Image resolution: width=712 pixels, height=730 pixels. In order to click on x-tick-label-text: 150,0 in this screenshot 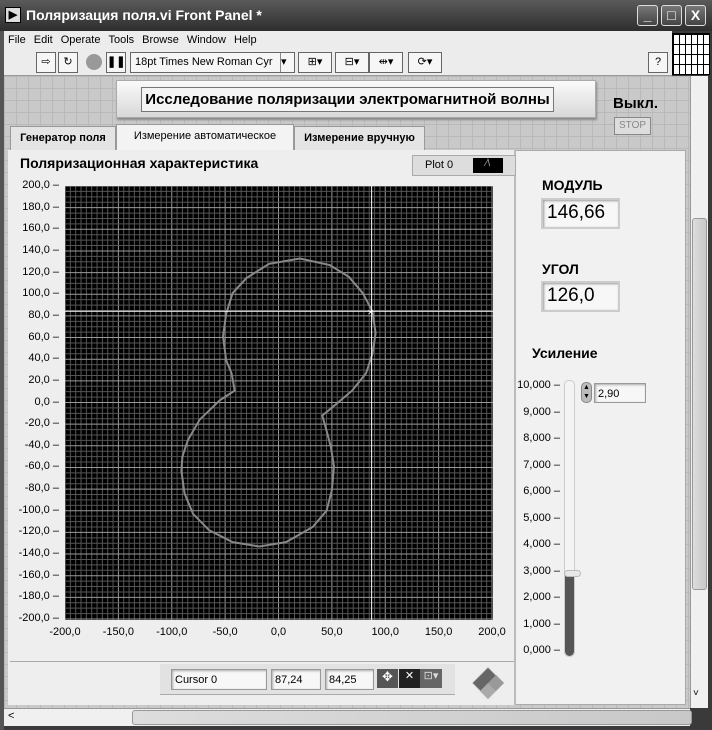, I will do `click(438, 632)`.